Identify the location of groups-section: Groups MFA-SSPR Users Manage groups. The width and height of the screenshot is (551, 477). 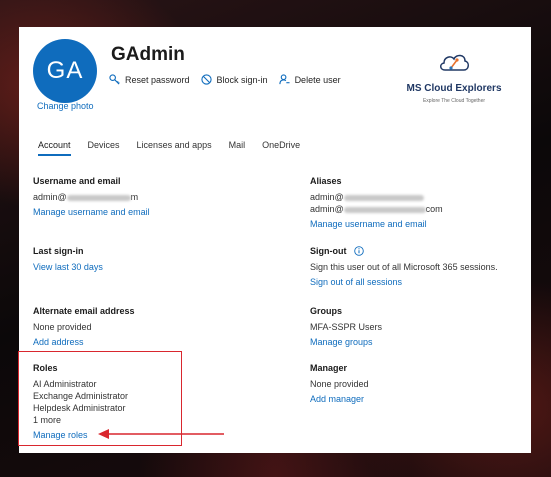
(346, 326).